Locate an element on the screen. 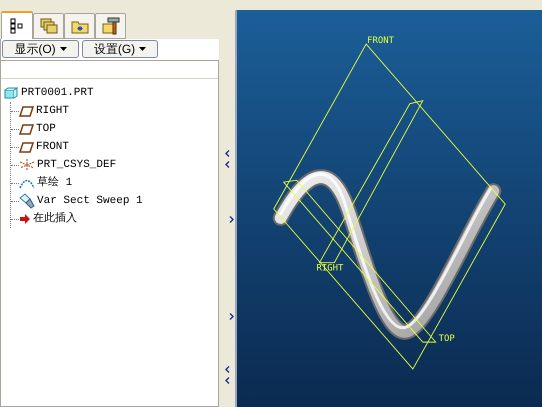  sketch-icon is located at coordinates (27, 183).